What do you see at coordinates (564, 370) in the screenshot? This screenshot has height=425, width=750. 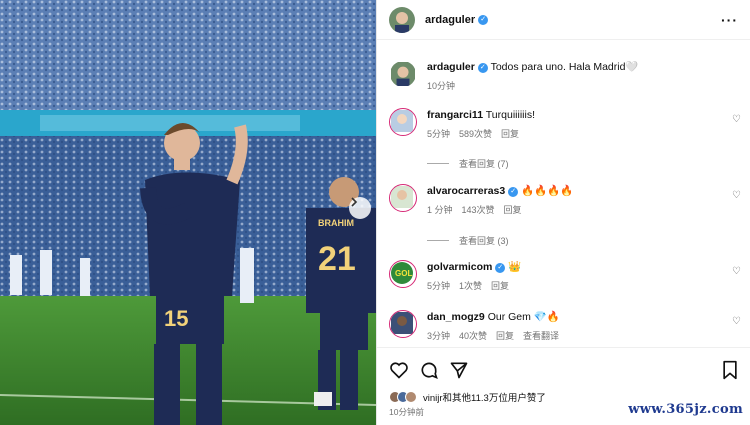 I see `action-bar` at bounding box center [564, 370].